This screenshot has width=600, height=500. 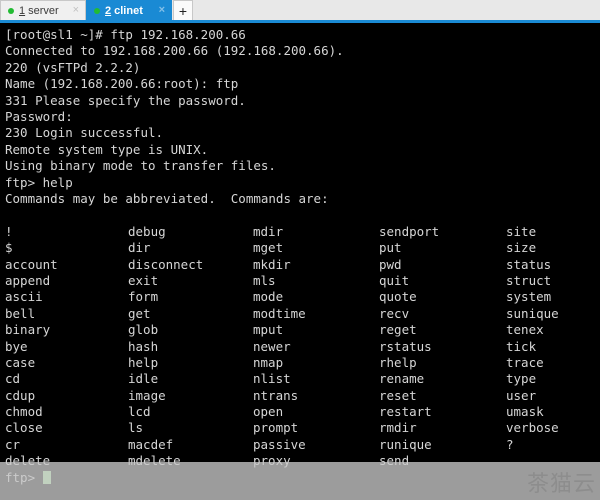 I want to click on ftp-command-item: bell, so click(x=20, y=313).